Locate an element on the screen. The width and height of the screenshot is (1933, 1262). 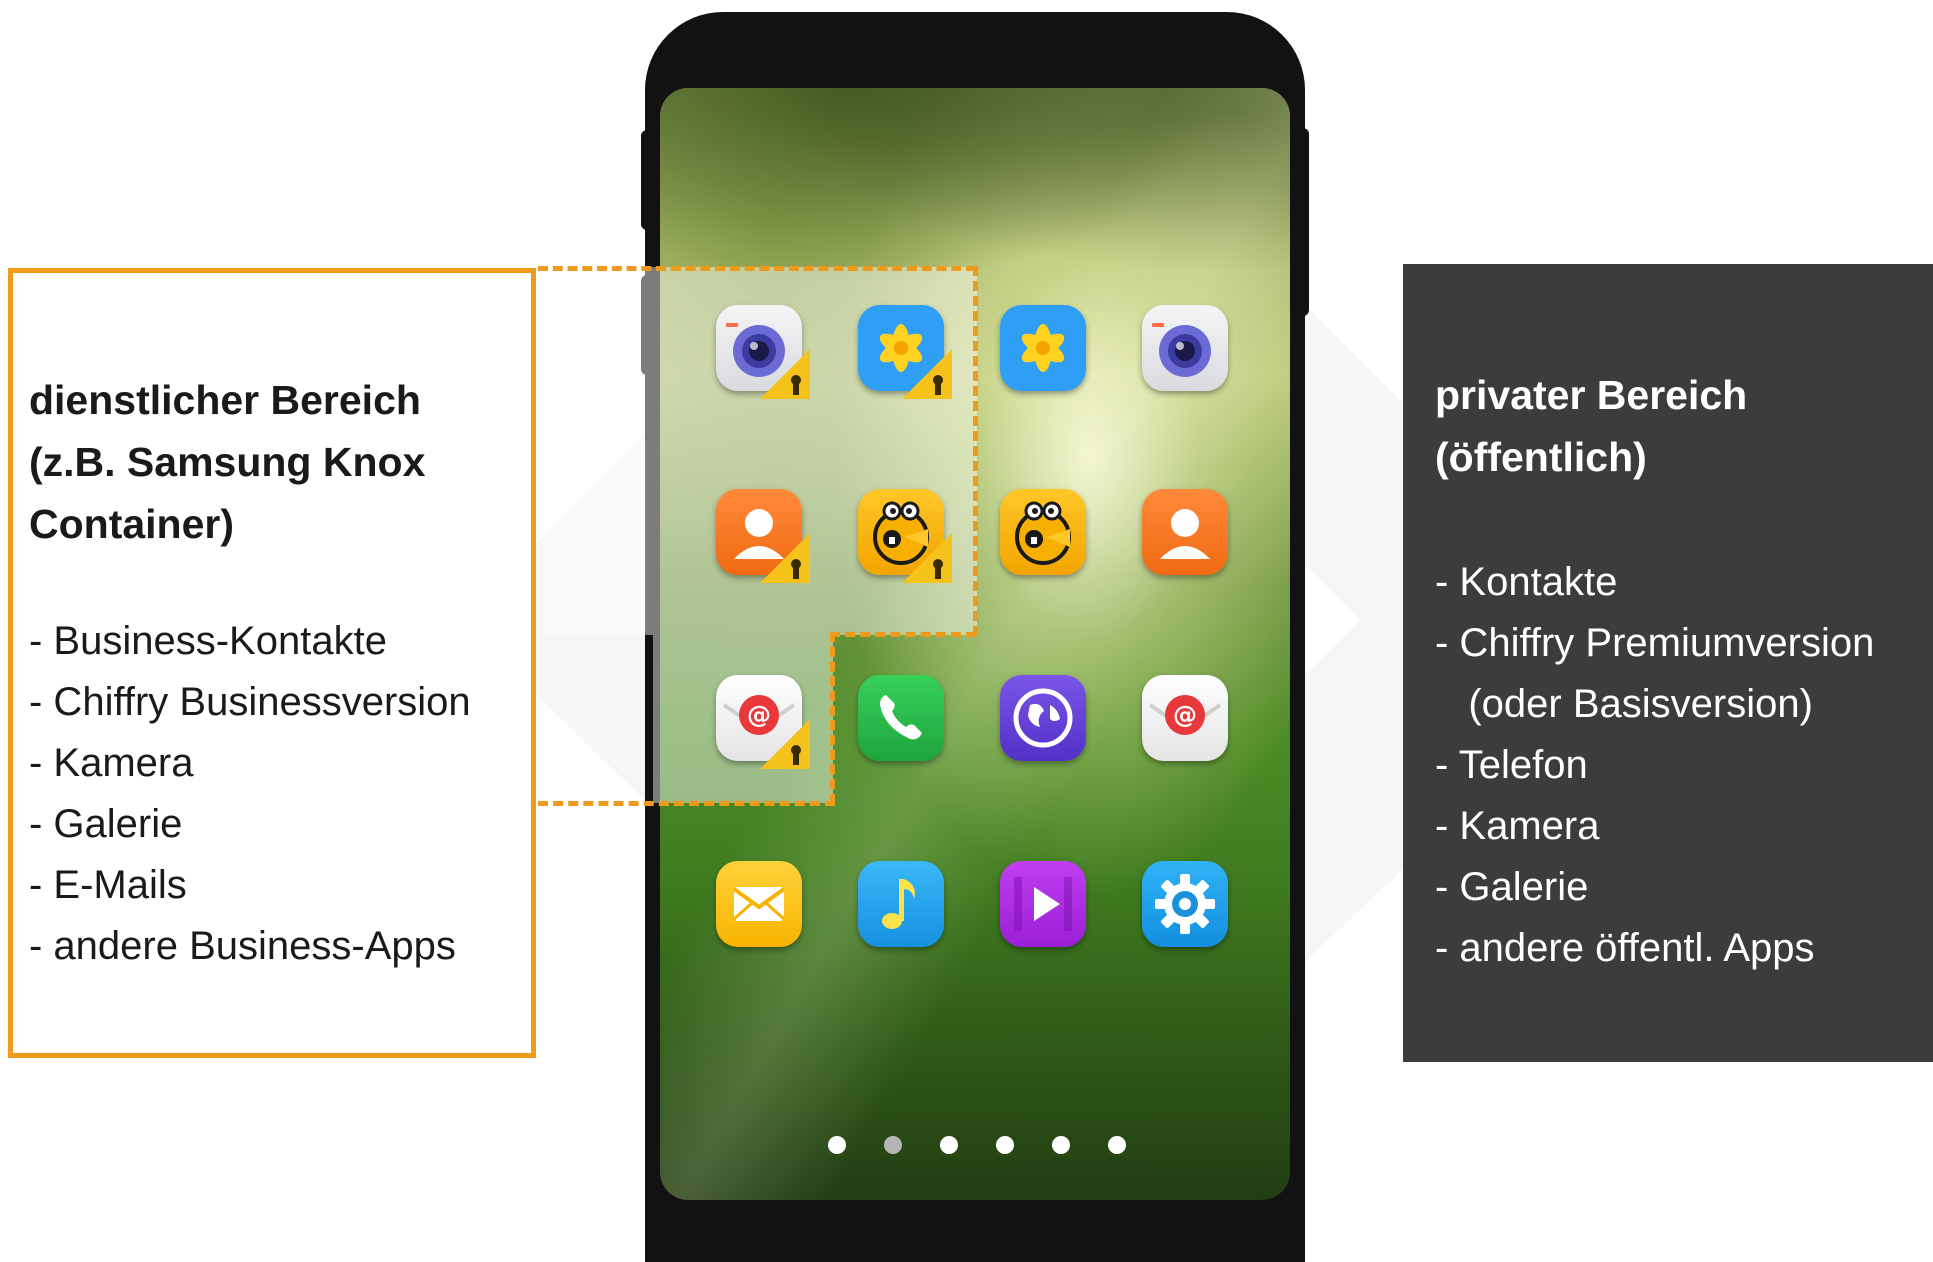
envelope-icon is located at coordinates (759, 904).